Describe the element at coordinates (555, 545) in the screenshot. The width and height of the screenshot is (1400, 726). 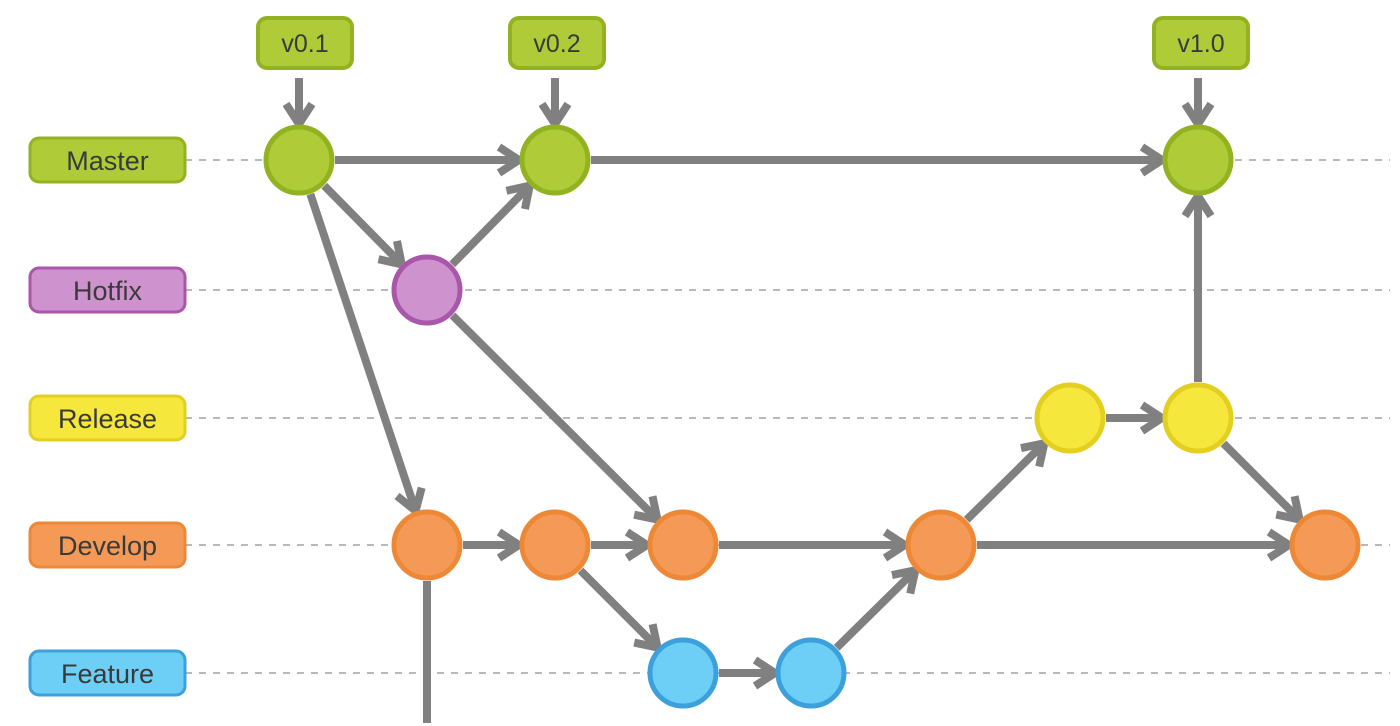
I see `commit-node-d2` at that location.